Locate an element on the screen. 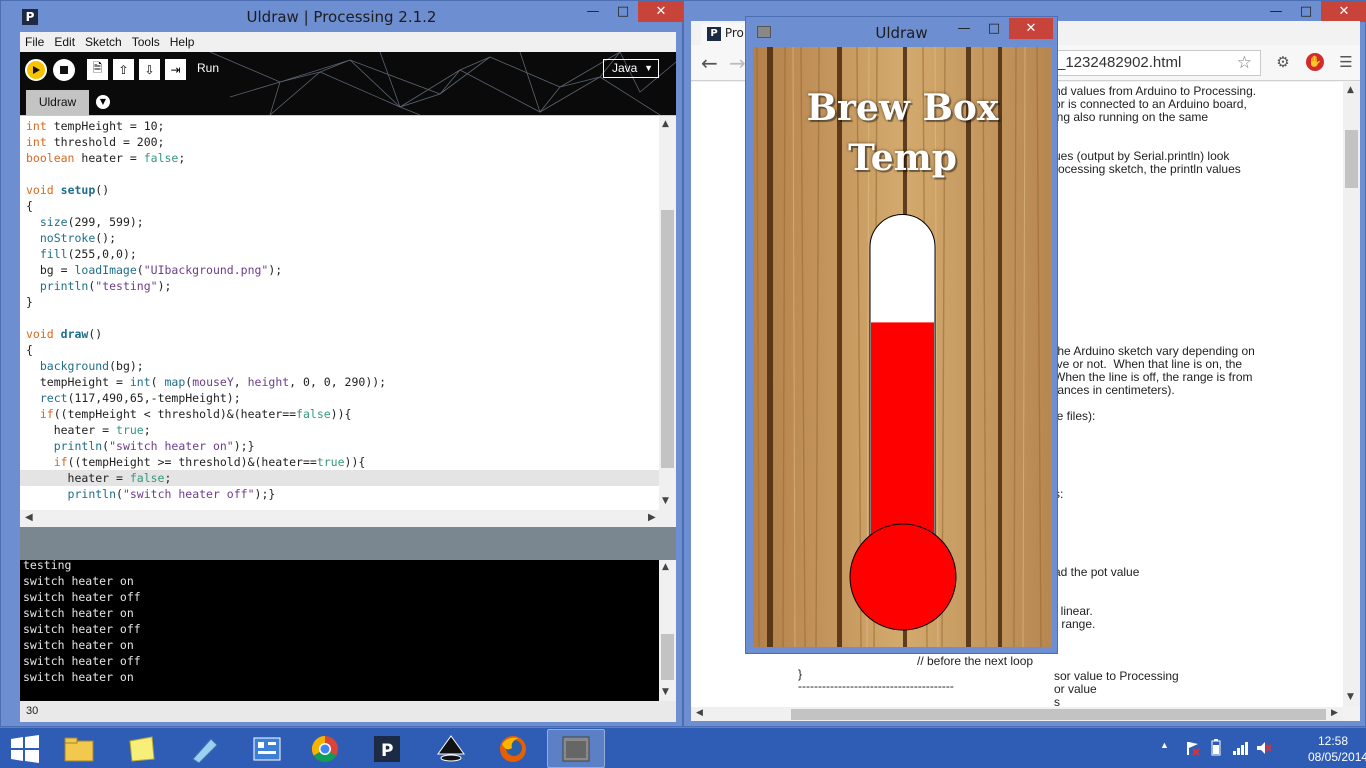 The width and height of the screenshot is (1366, 768). tab-menu-chevron-icon: ▼ is located at coordinates (103, 102).